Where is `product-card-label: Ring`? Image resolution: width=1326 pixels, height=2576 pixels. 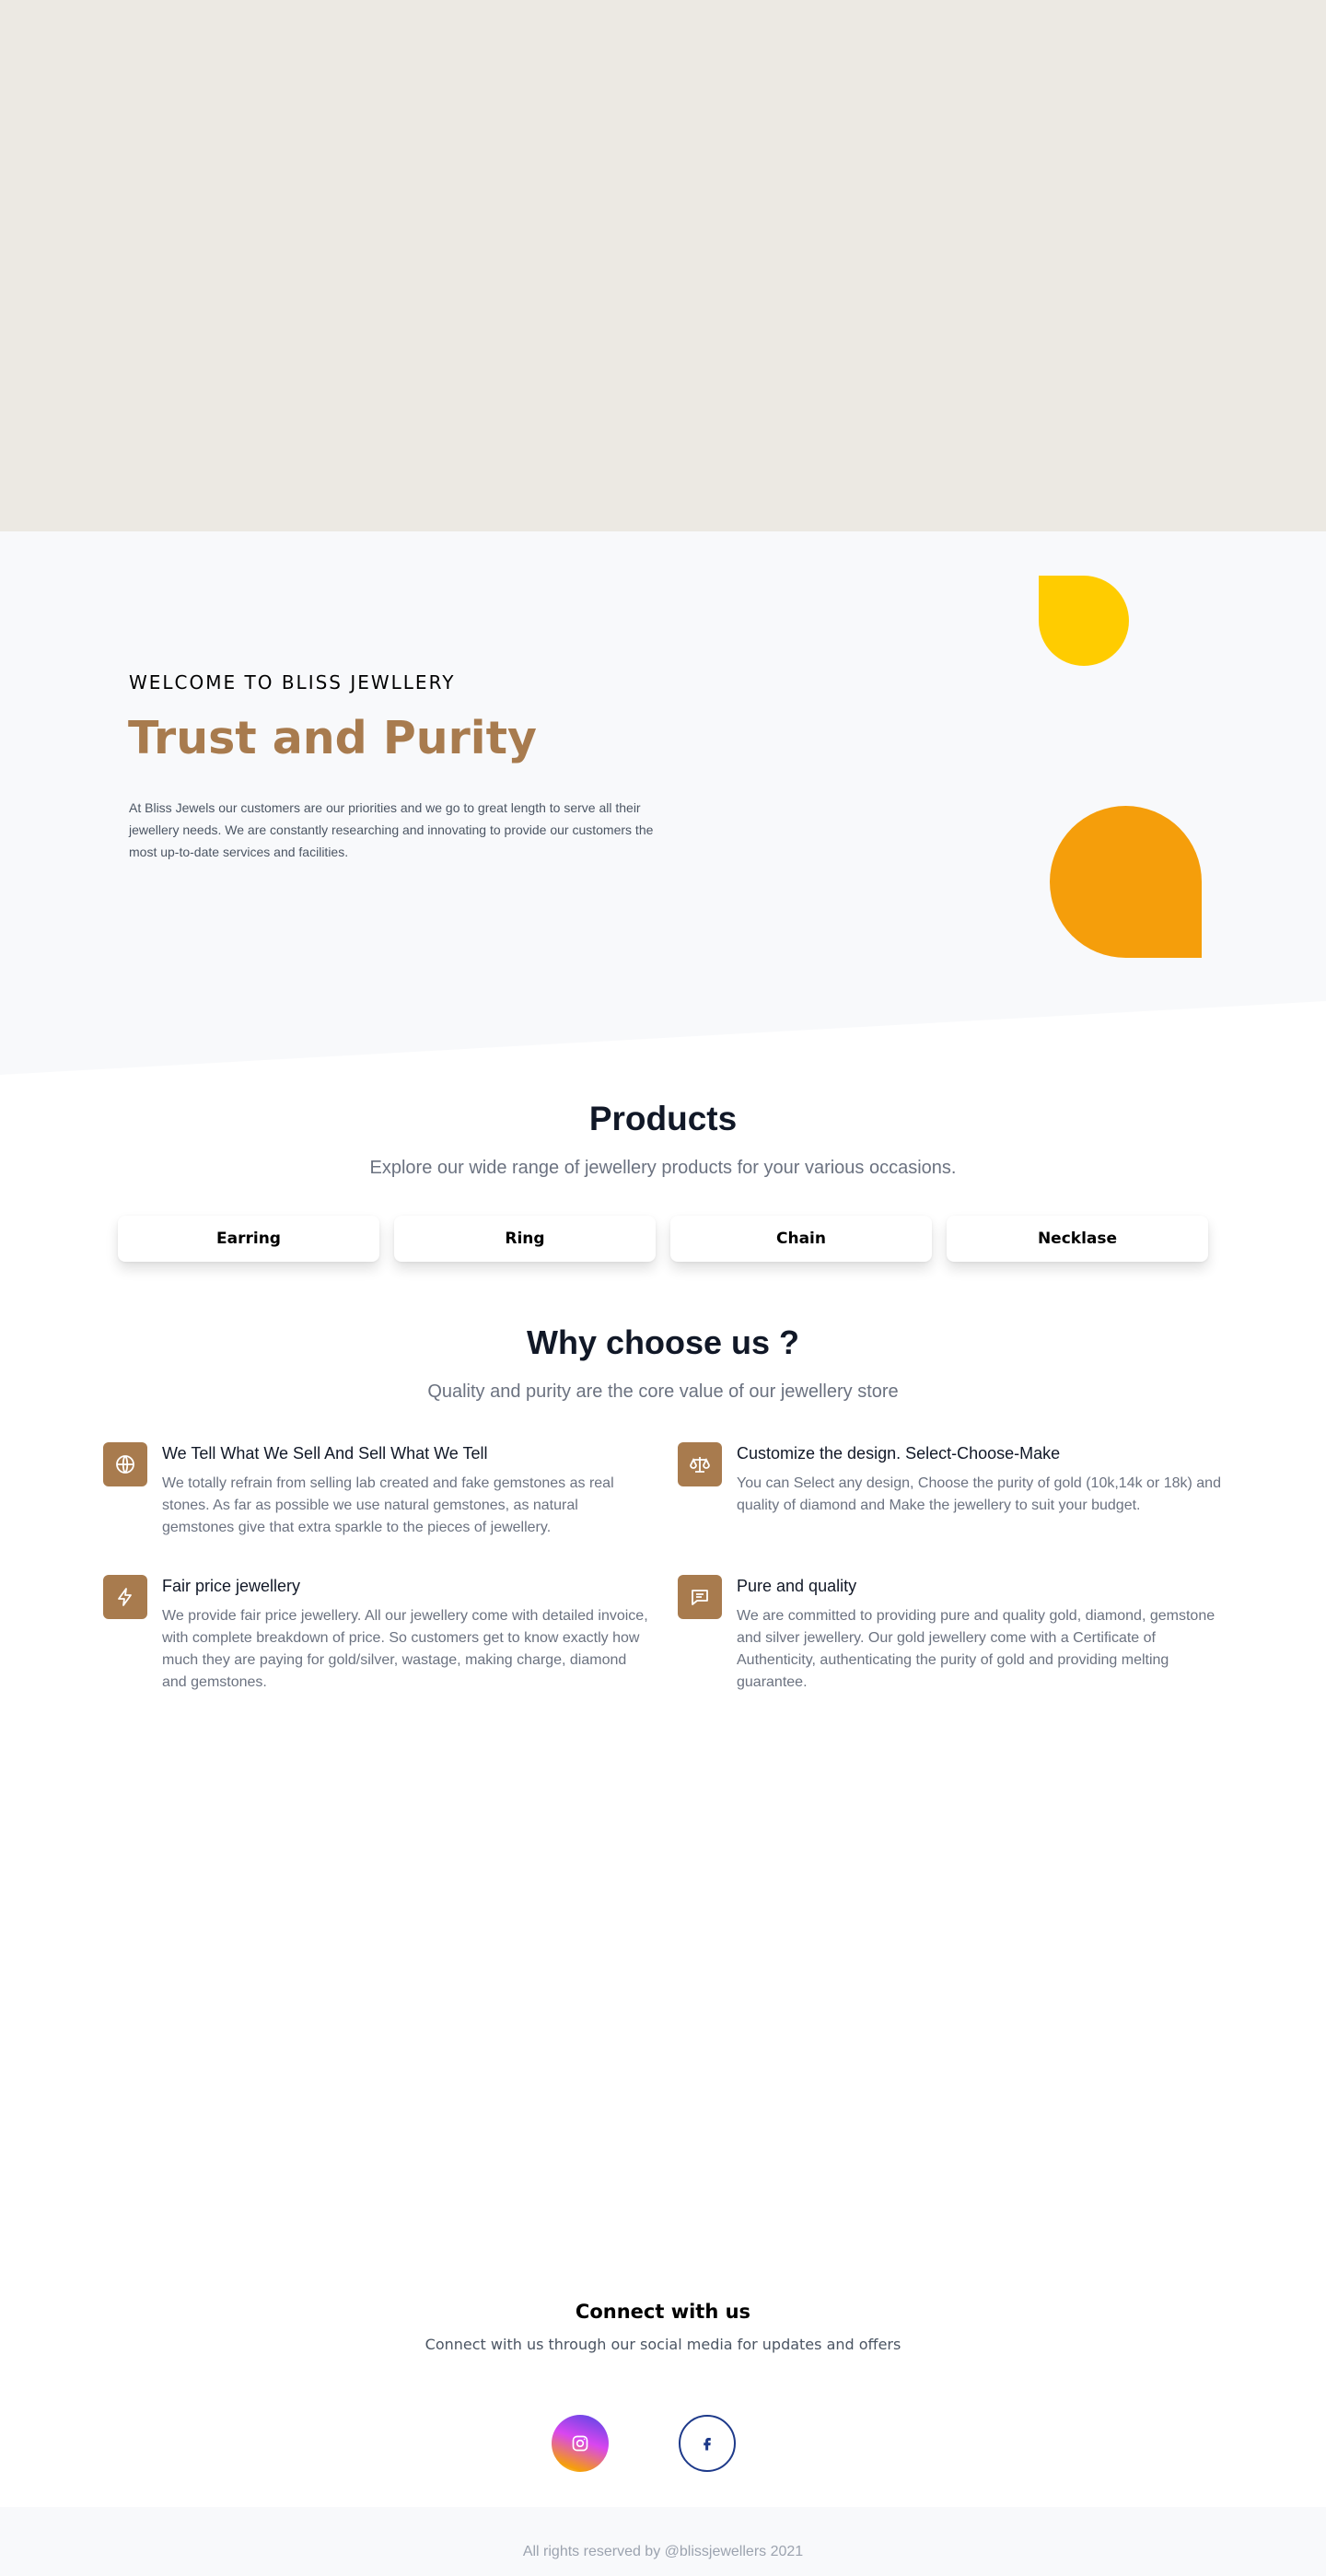
product-card-label: Ring is located at coordinates (525, 1239).